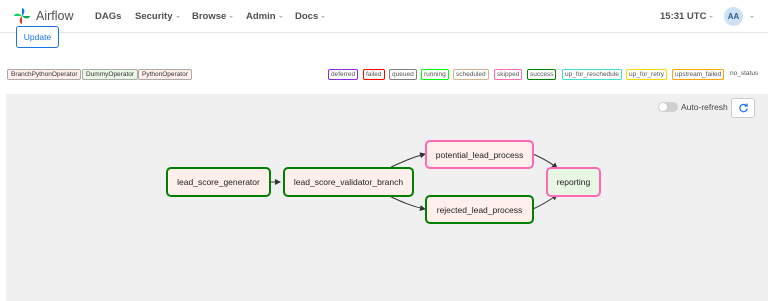 The height and width of the screenshot is (301, 768). I want to click on node-label: reporting, so click(573, 182).